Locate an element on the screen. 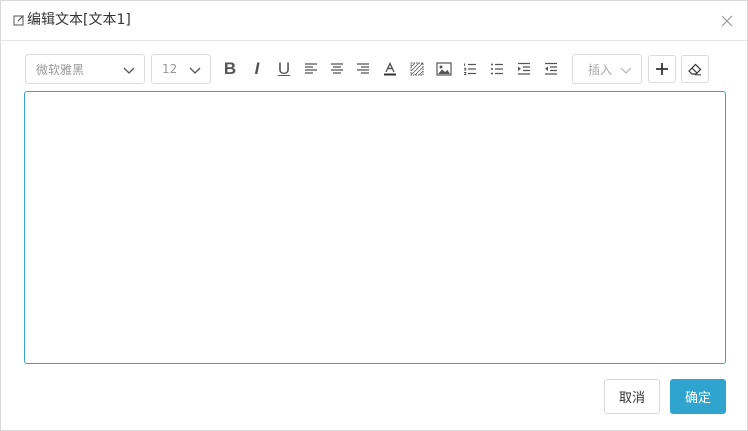  outdent-button is located at coordinates (551, 69).